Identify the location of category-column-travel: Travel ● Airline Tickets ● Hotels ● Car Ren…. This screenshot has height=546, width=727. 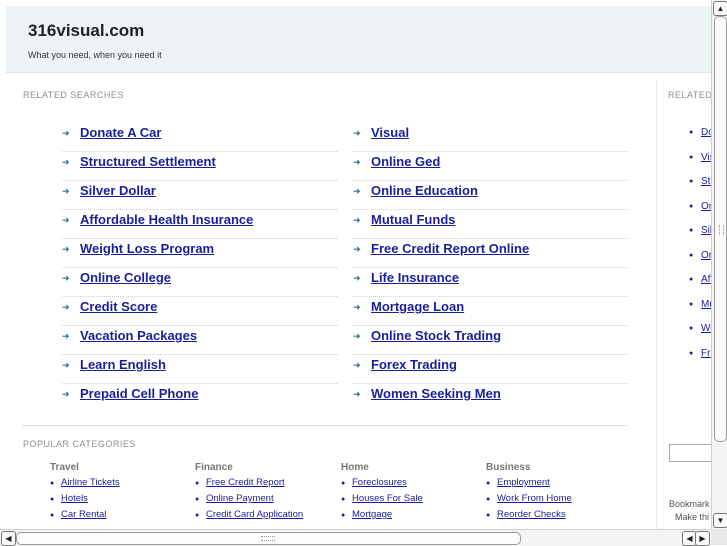
(120, 493).